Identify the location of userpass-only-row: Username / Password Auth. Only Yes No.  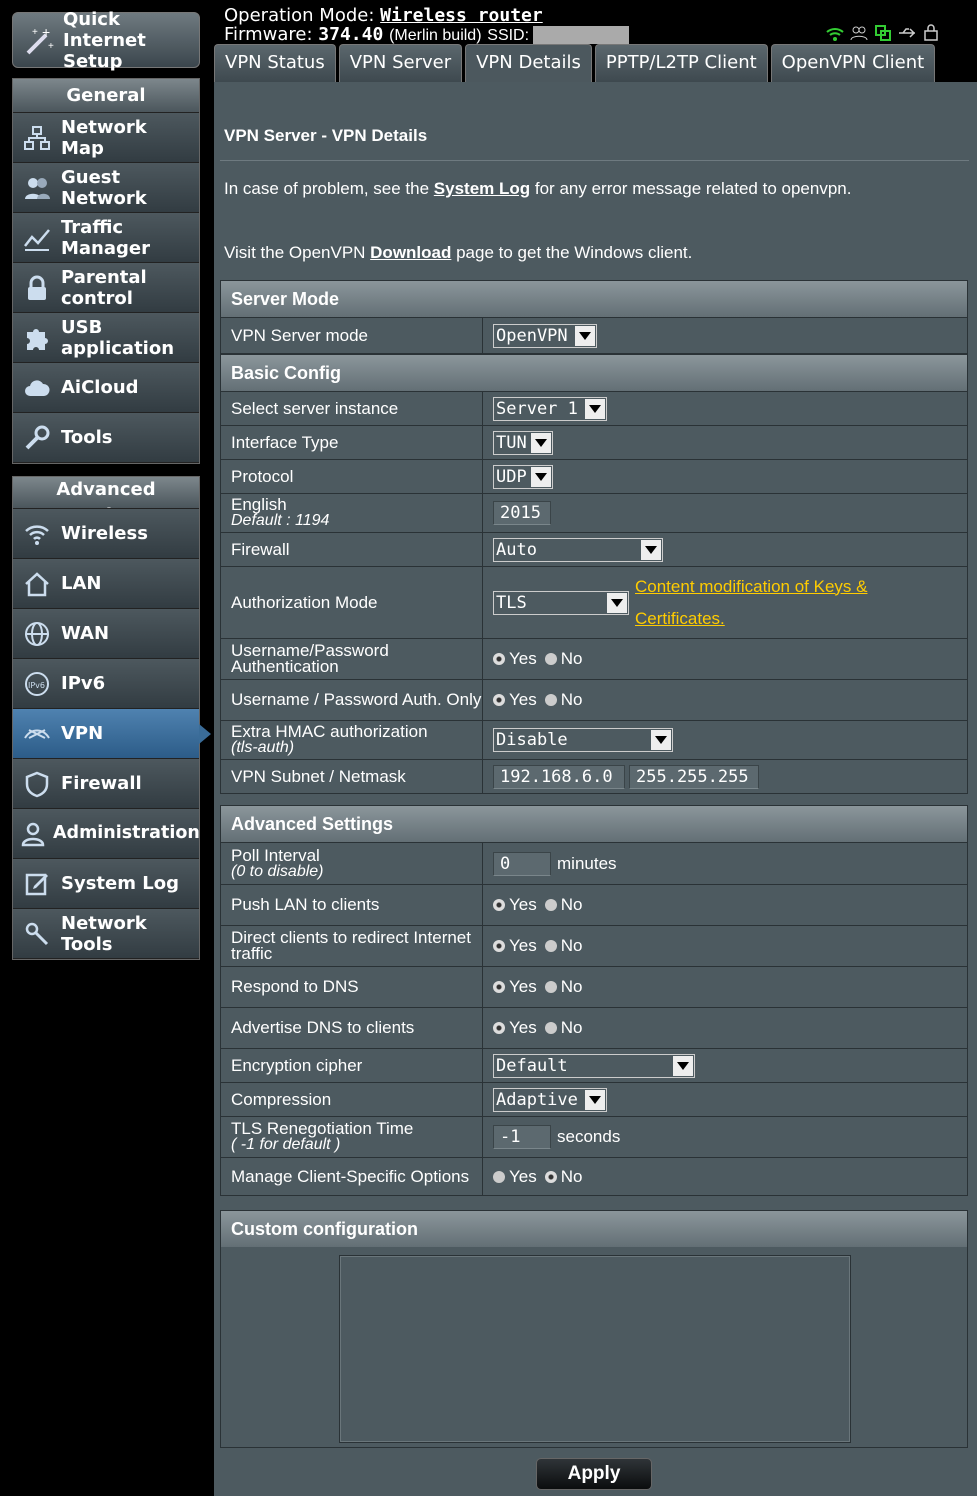
(594, 699).